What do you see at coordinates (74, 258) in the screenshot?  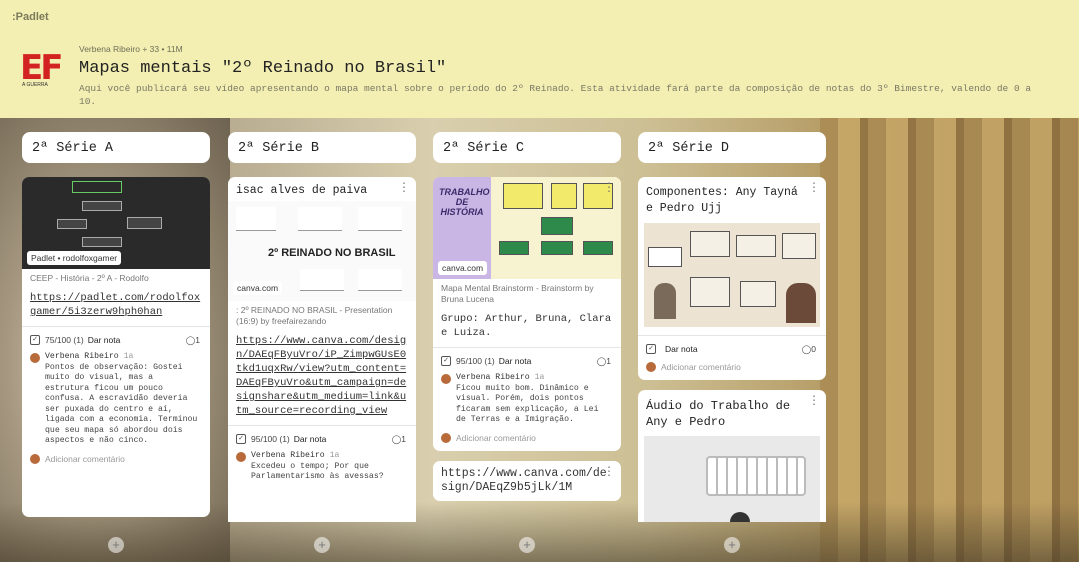 I see `post-source-tag: Padlet • rodolfoxgamer` at bounding box center [74, 258].